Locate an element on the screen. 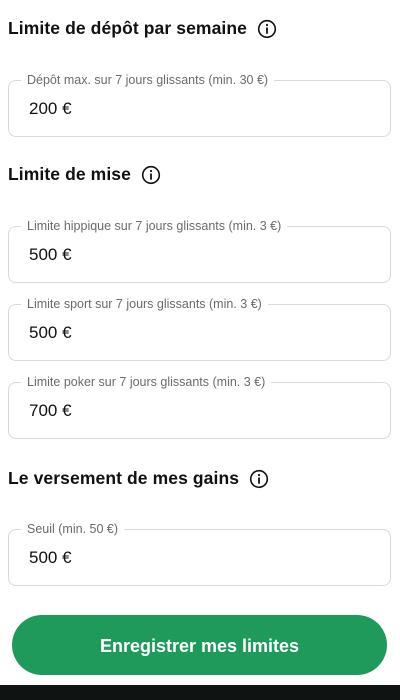 The image size is (400, 700). deposit-limit-title: Limite de dépôt par semaine is located at coordinates (142, 28).